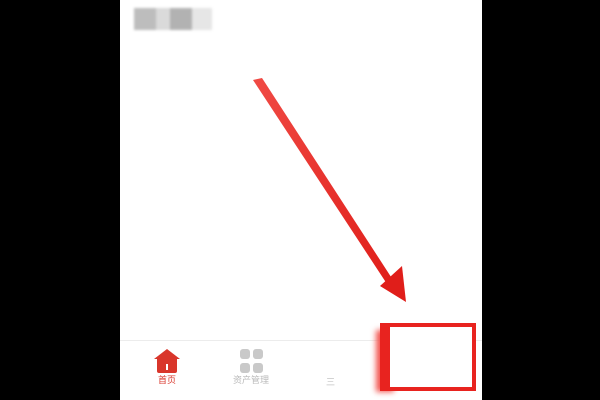 Image resolution: width=600 pixels, height=400 pixels. I want to click on home-icon, so click(167, 361).